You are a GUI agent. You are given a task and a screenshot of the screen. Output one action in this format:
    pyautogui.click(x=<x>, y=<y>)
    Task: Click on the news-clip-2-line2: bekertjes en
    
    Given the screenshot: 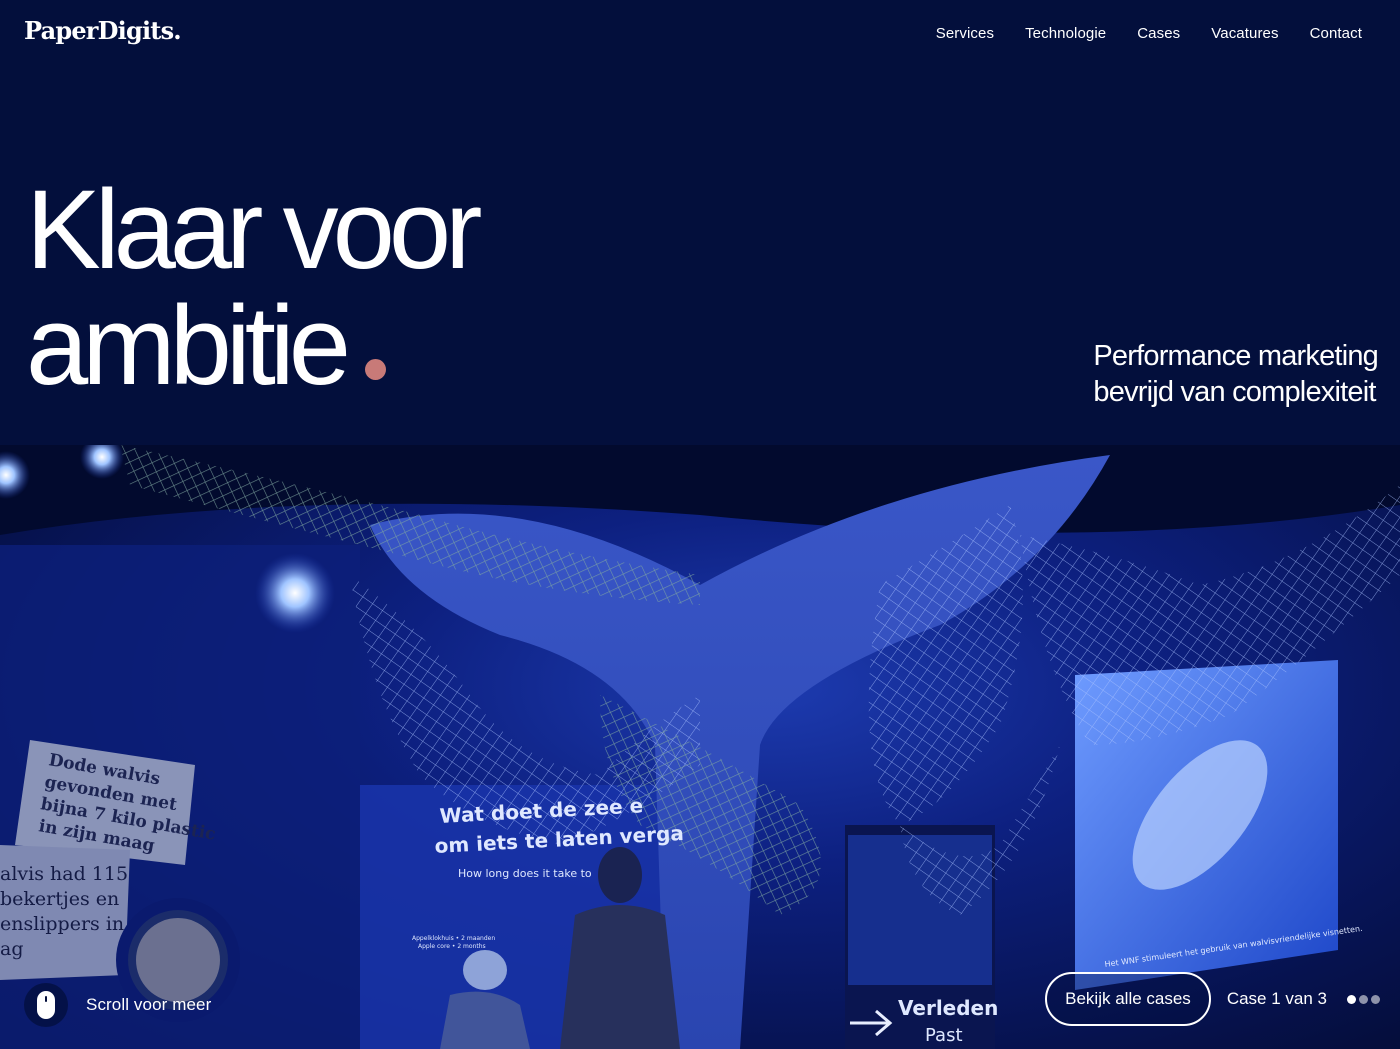 What is the action you would take?
    pyautogui.click(x=59, y=899)
    